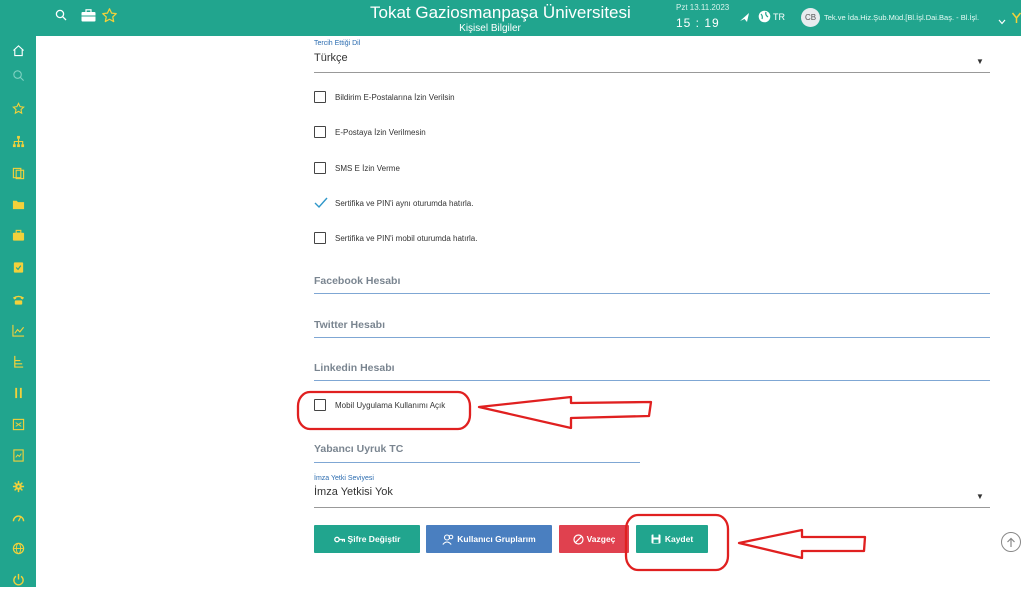 The width and height of the screenshot is (1021, 589). I want to click on checkbox-label: Bildirim E-Postalarına İzin Verilsin, so click(395, 97).